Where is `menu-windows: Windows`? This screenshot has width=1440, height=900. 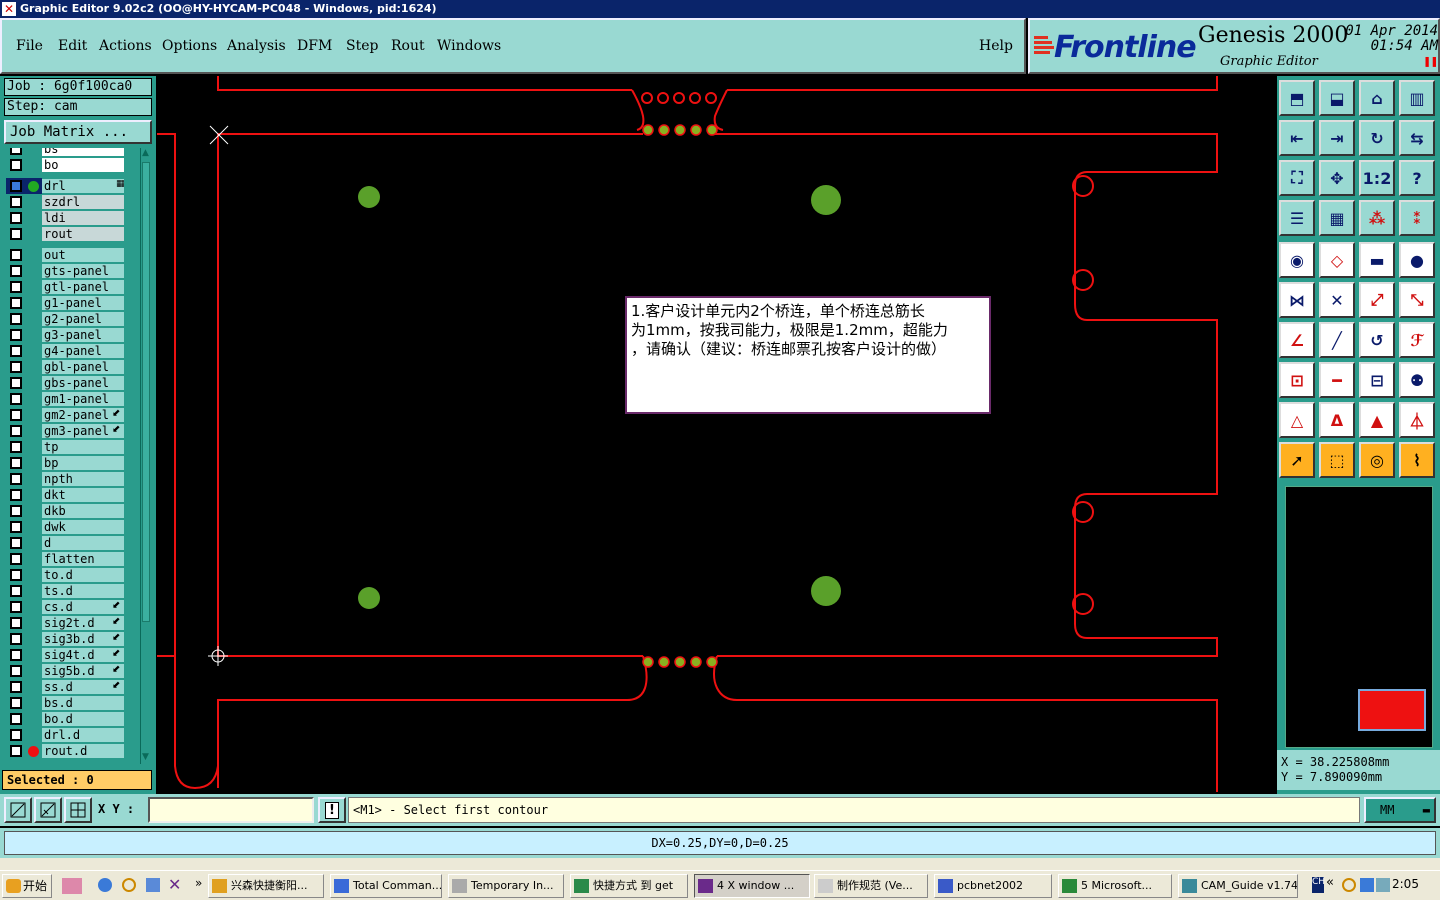 menu-windows: Windows is located at coordinates (469, 46).